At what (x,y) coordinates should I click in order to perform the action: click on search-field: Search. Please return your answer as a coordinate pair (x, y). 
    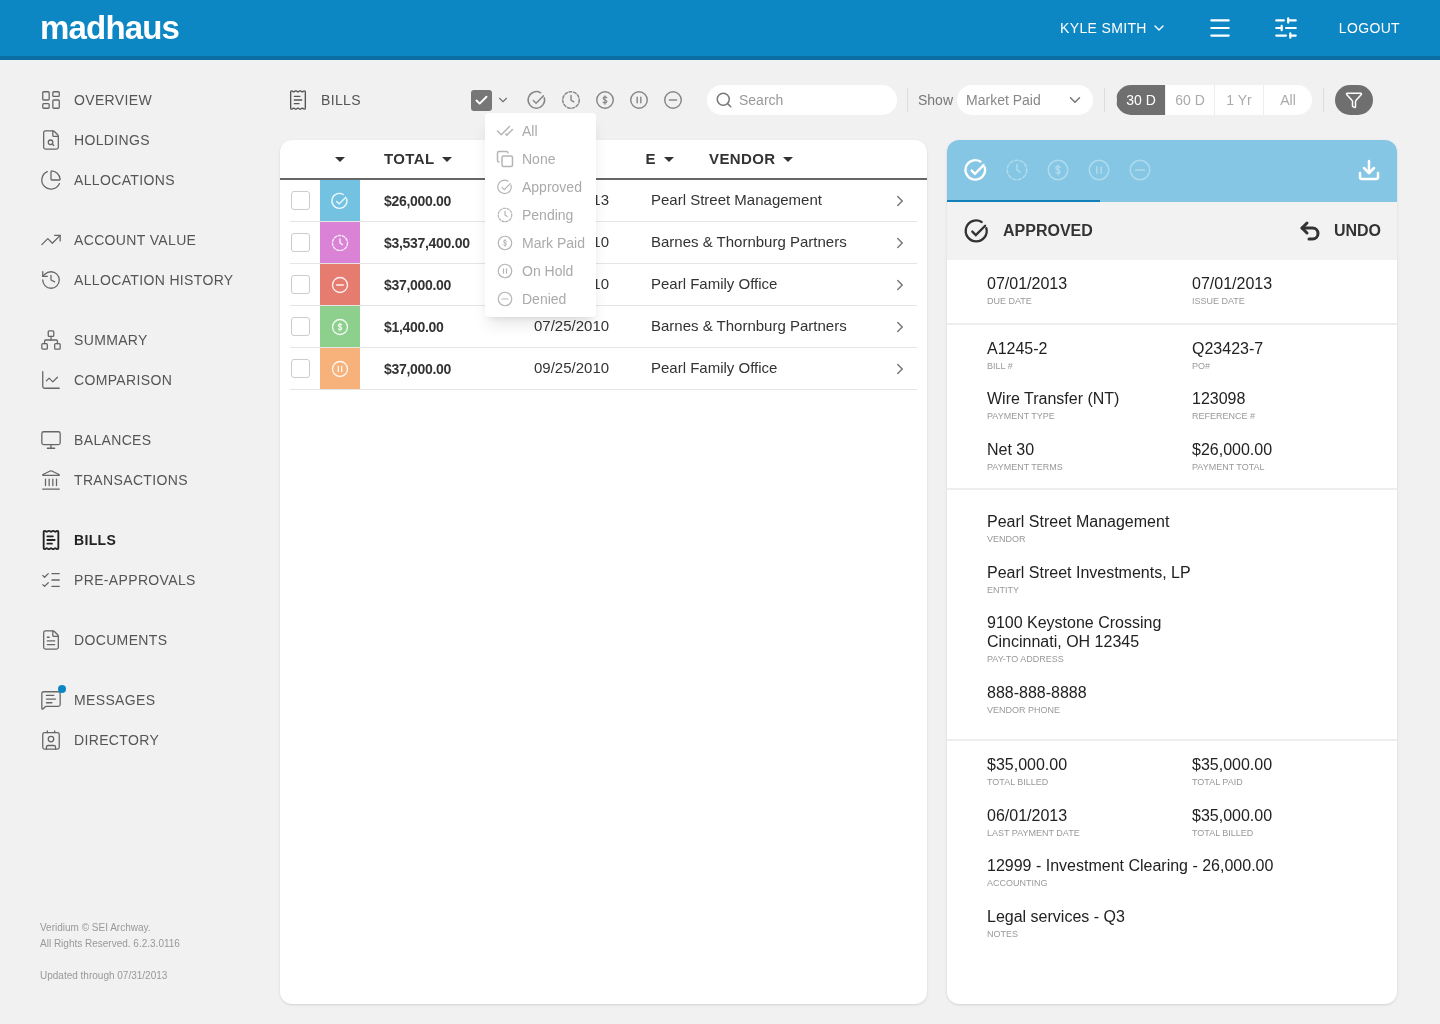
    Looking at the image, I should click on (802, 100).